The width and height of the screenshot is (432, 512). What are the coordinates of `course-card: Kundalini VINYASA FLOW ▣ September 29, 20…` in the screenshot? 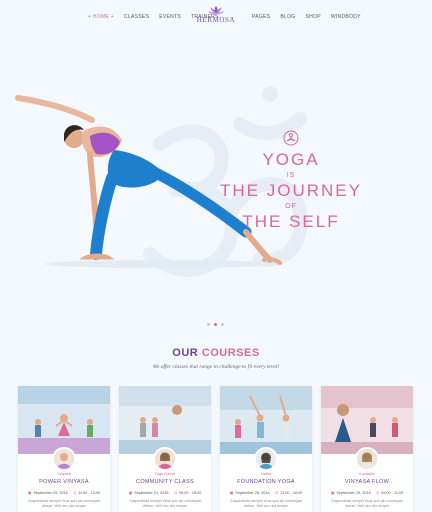 It's located at (367, 449).